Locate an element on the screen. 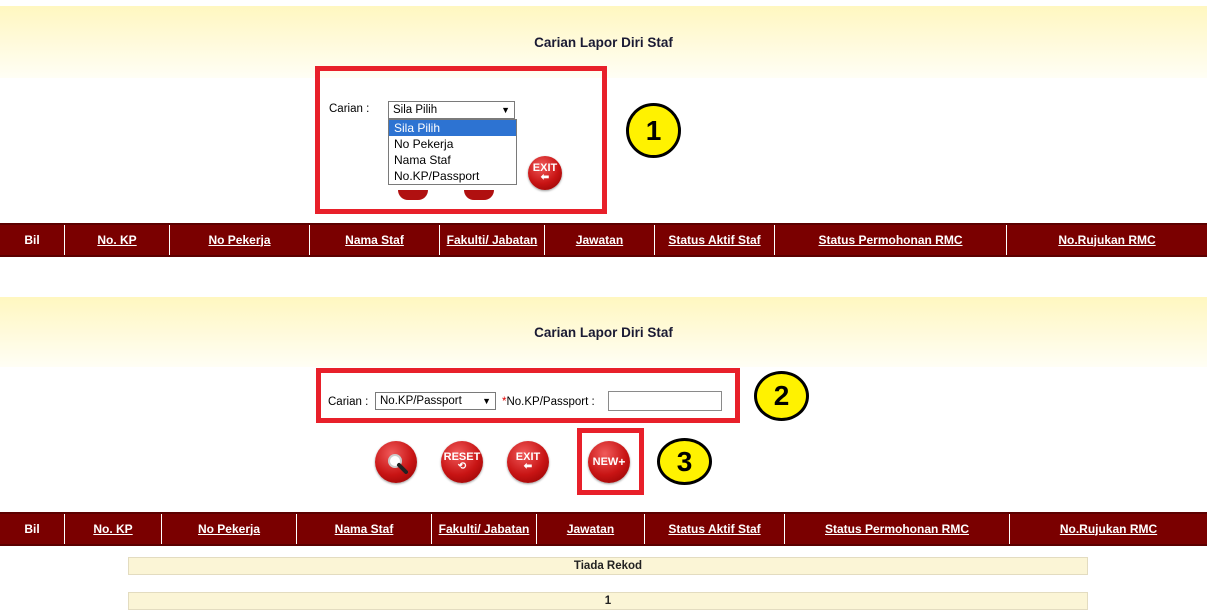  kp-field-label: *No.KP/Passport : is located at coordinates (548, 402).